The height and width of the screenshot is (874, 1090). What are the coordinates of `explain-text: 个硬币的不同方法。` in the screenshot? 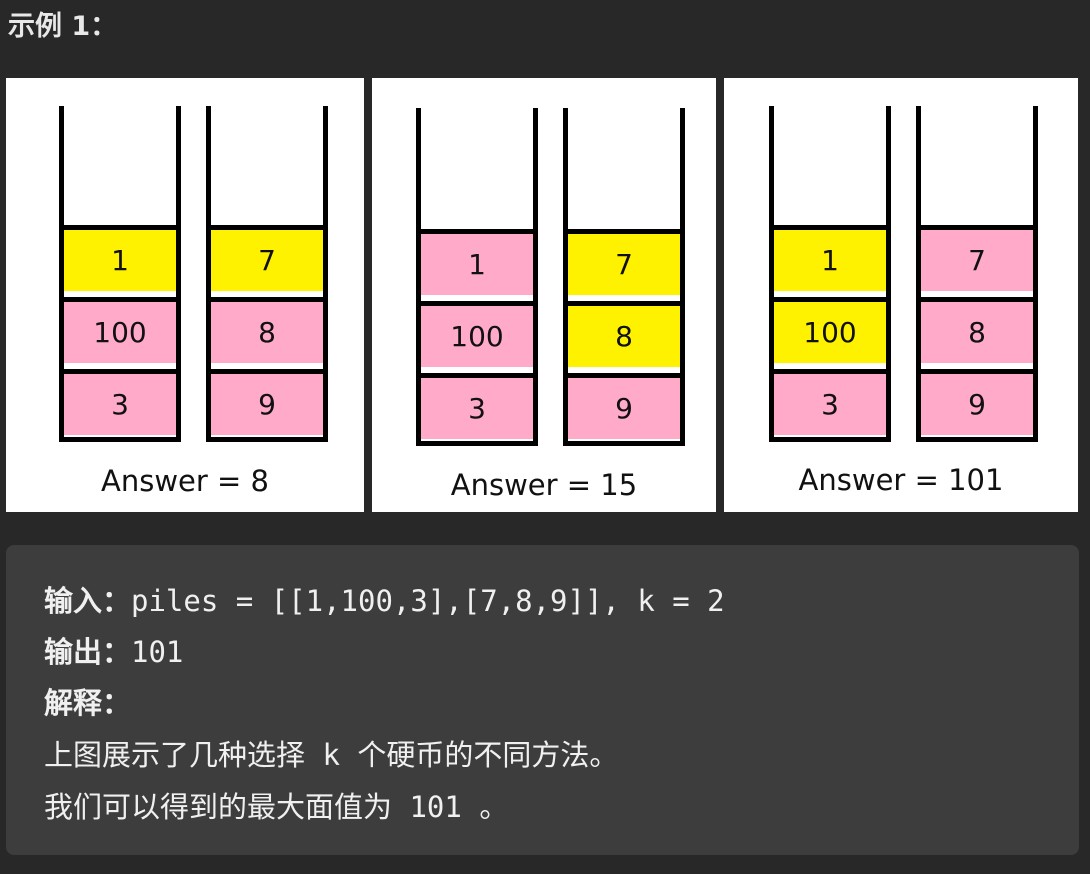 It's located at (488, 755).